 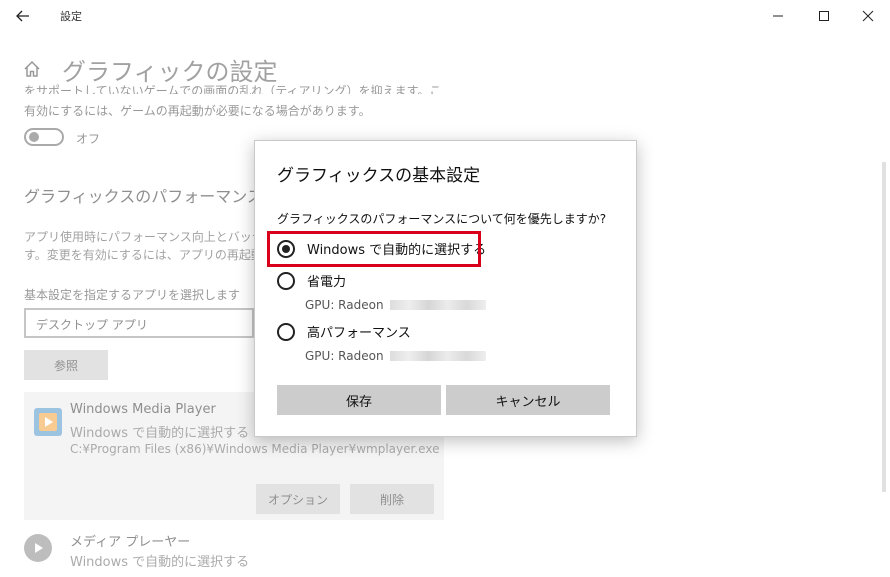 I want to click on cancel-button: キャンセル, so click(x=528, y=400).